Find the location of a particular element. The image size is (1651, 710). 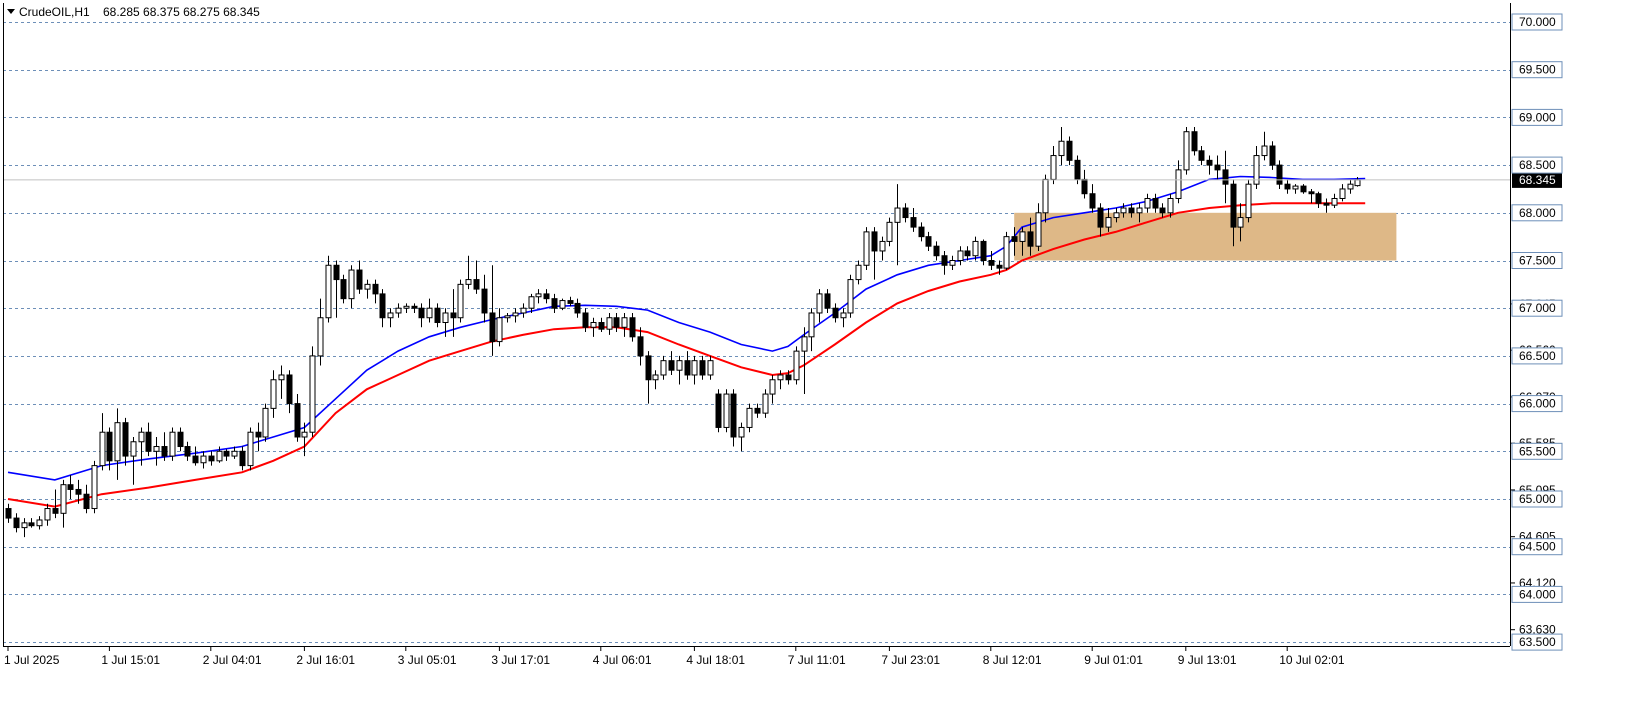

price-level-label: 65.000 is located at coordinates (1537, 499).